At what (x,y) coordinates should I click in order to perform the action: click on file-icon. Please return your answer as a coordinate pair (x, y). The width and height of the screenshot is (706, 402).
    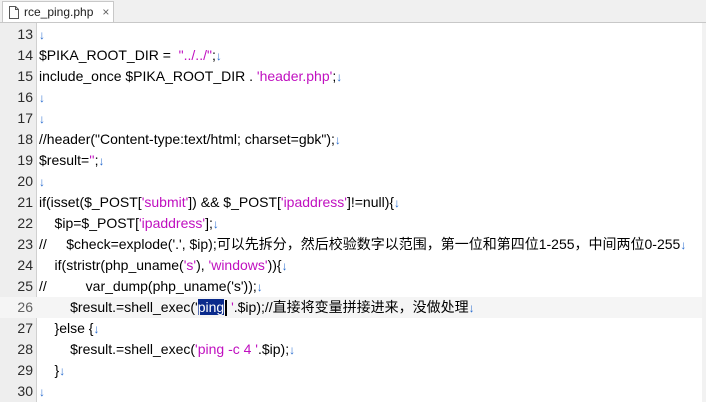
    Looking at the image, I should click on (14, 12).